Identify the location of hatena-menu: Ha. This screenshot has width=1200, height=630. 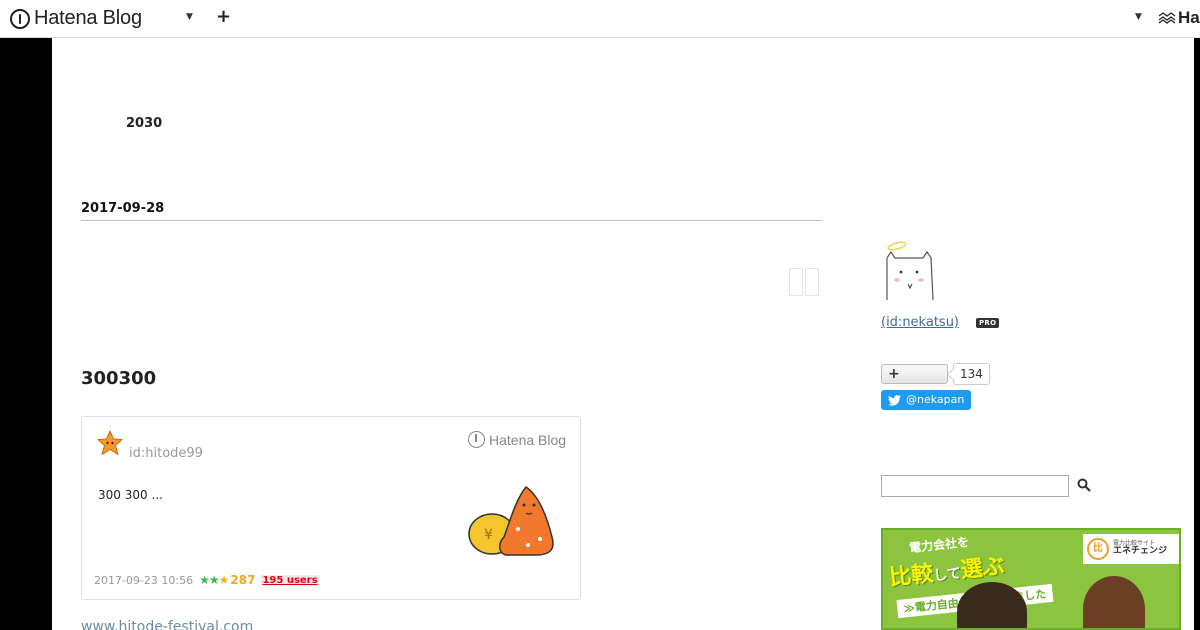
(1179, 18).